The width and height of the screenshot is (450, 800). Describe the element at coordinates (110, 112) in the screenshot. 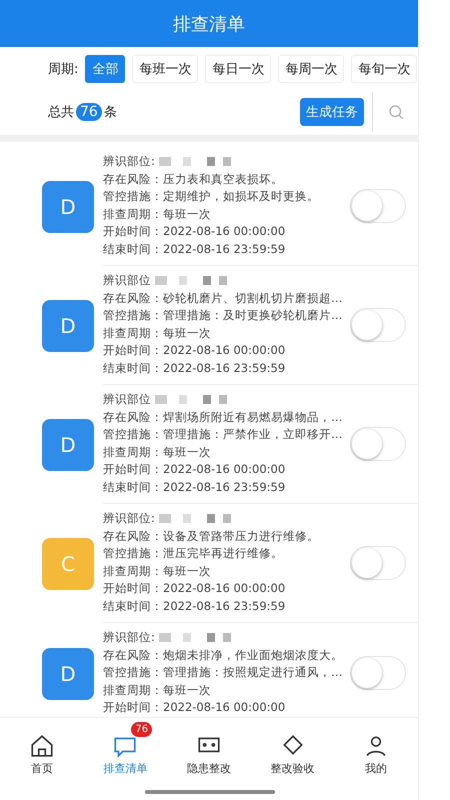

I see `total-unit: 条` at that location.